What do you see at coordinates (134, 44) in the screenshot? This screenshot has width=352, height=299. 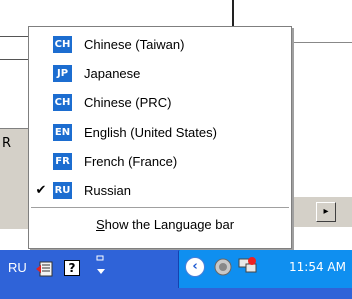 I see `language-label: Chinese (Taiwan)` at bounding box center [134, 44].